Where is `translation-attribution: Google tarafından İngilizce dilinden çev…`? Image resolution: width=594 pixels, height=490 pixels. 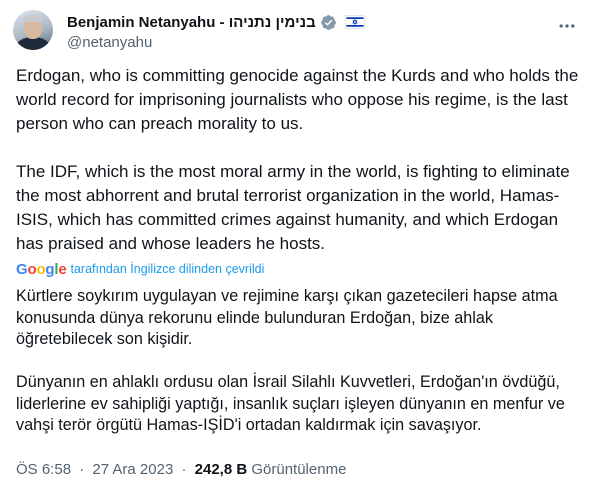 translation-attribution: Google tarafından İngilizce dilinden çev… is located at coordinates (140, 269).